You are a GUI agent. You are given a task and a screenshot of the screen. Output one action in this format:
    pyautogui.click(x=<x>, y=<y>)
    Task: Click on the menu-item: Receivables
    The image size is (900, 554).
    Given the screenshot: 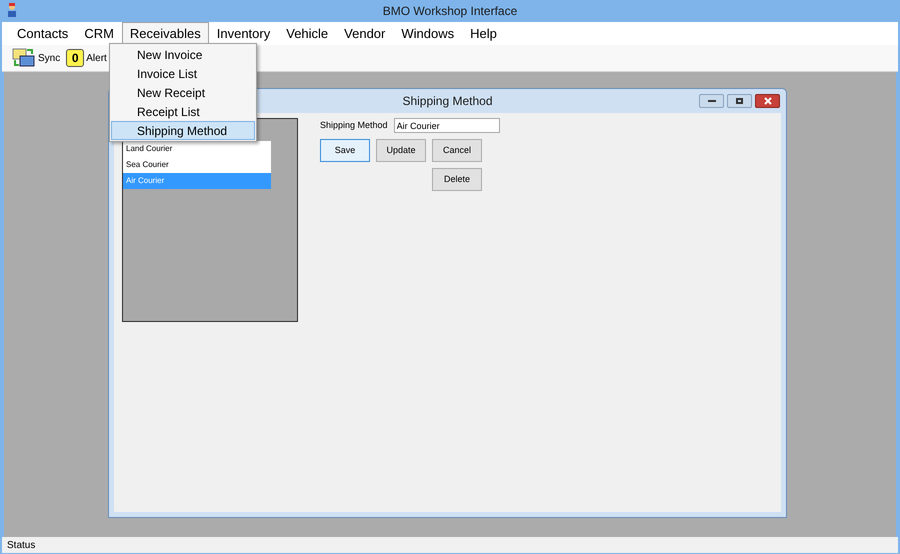 What is the action you would take?
    pyautogui.click(x=165, y=33)
    